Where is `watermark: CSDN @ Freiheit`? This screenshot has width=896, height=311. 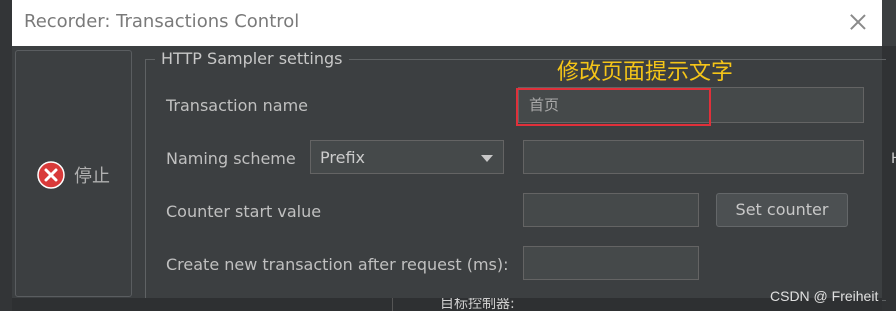 watermark: CSDN @ Freiheit is located at coordinates (824, 296).